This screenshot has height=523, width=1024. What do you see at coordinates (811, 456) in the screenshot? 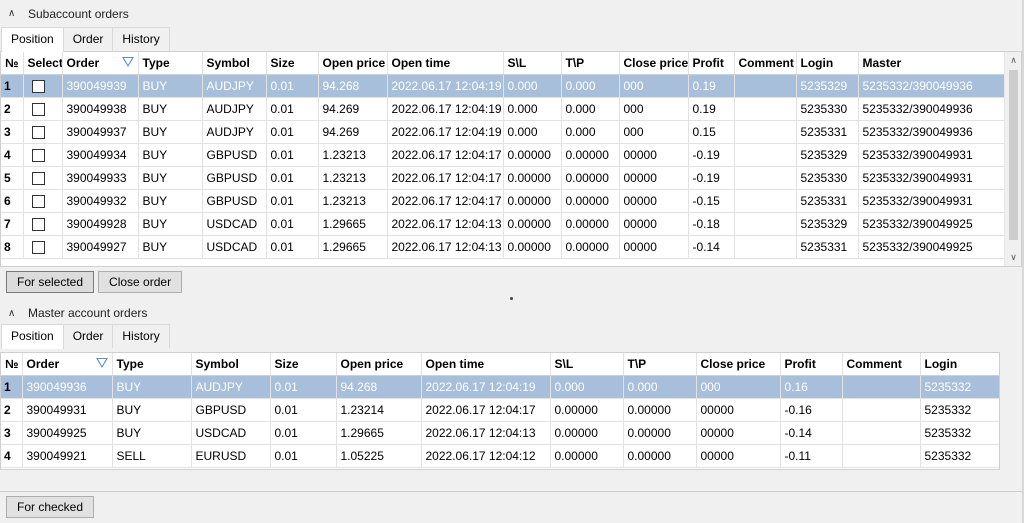
I see `table-cell: -0.11` at bounding box center [811, 456].